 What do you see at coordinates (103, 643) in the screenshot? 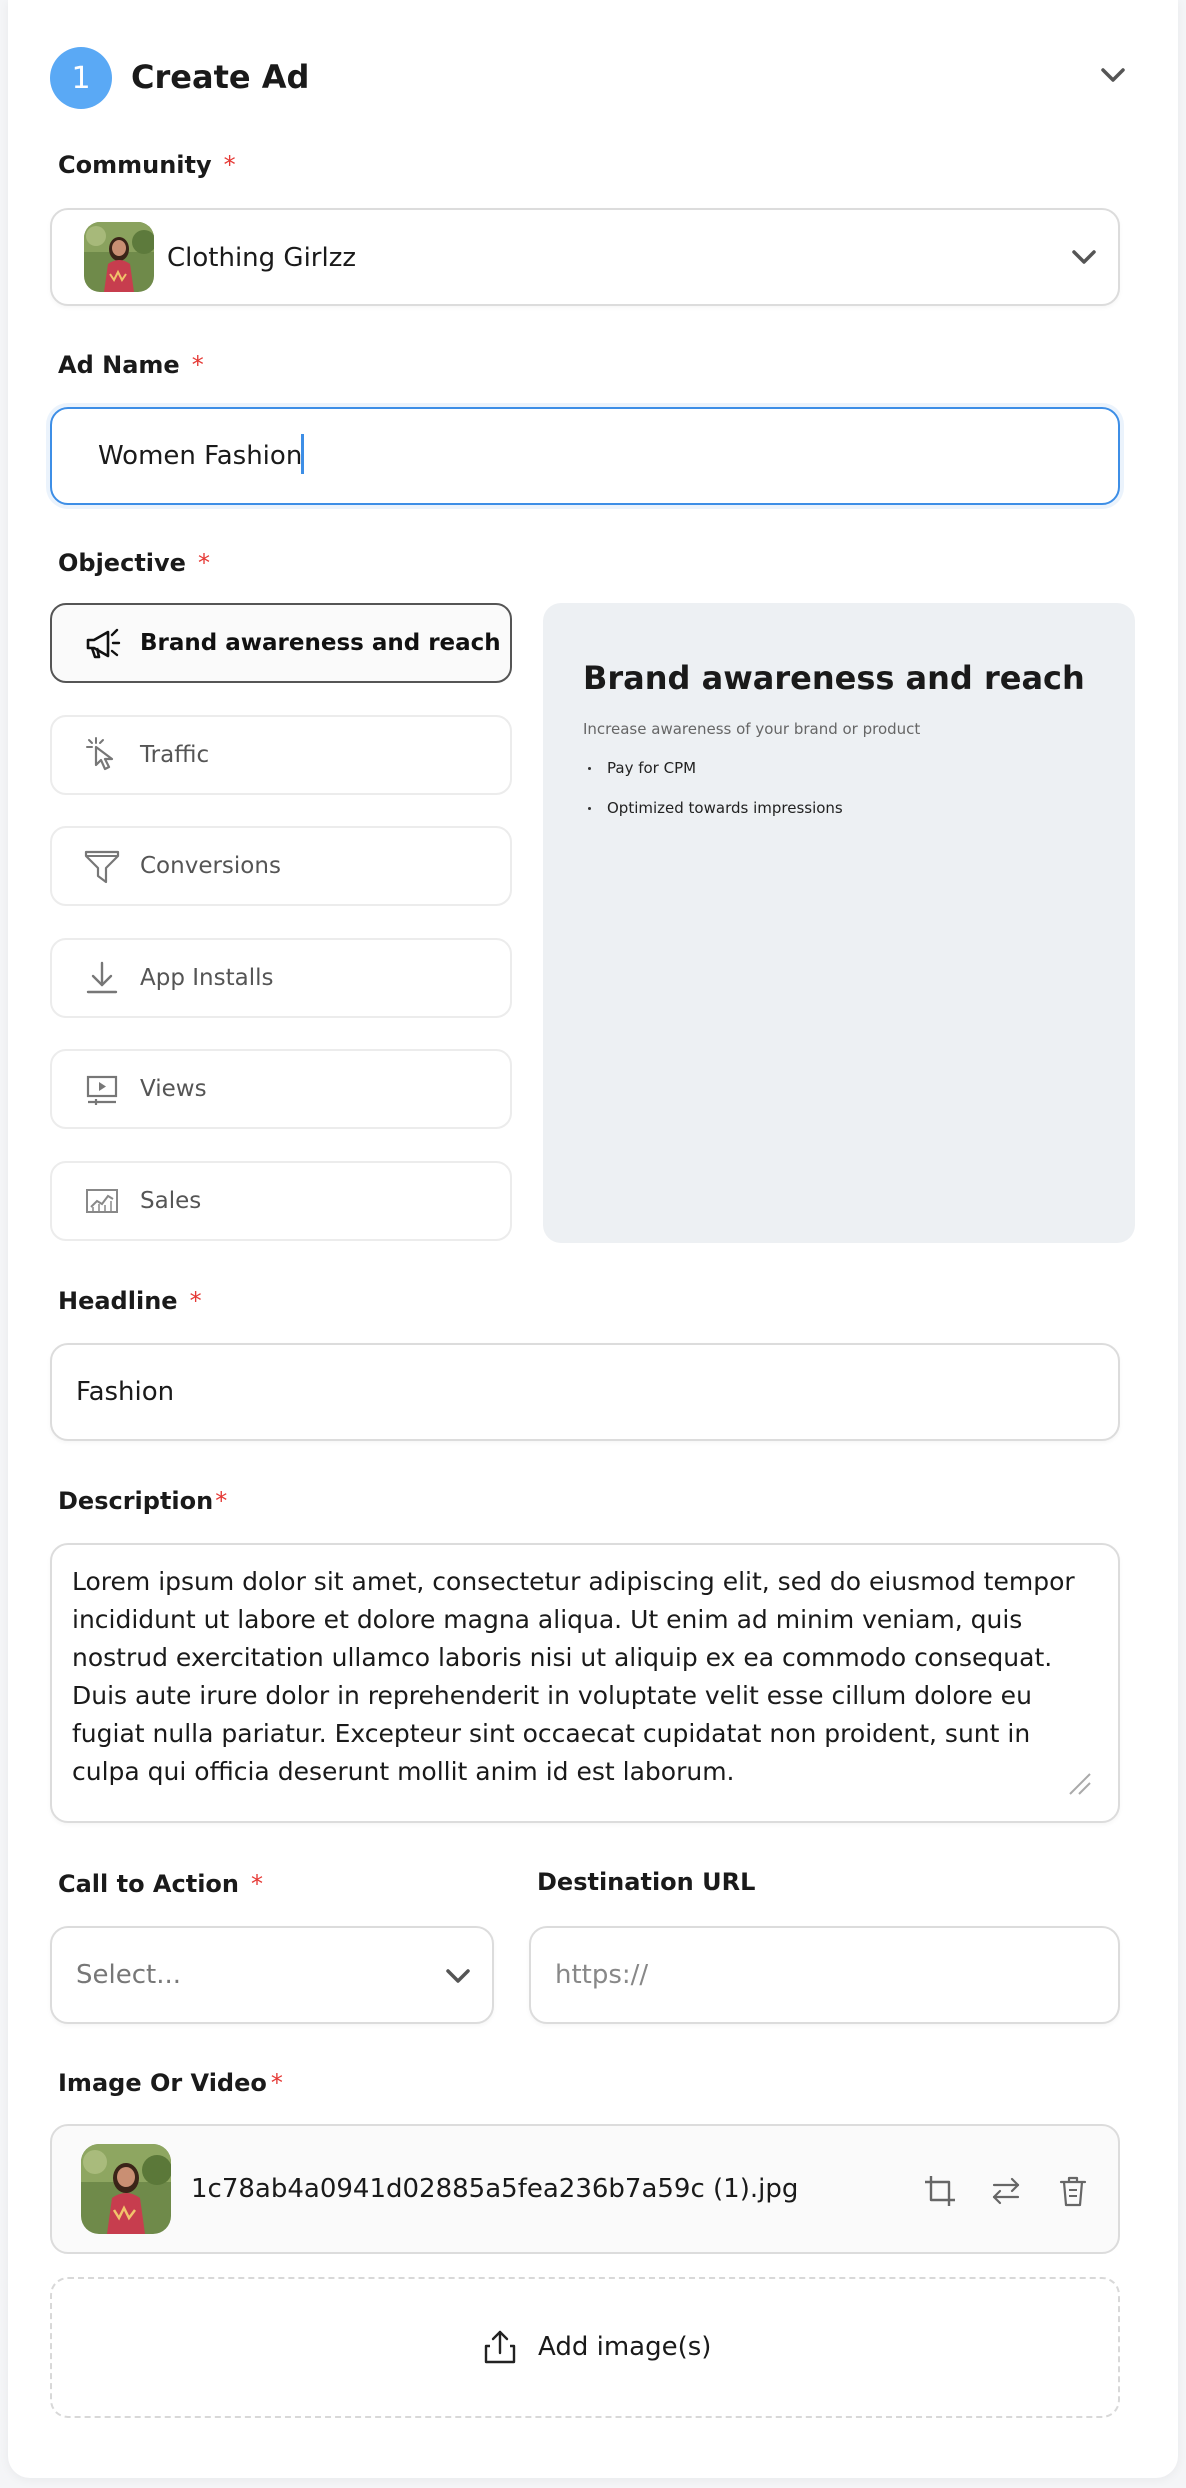
I see `megaphone-icon` at bounding box center [103, 643].